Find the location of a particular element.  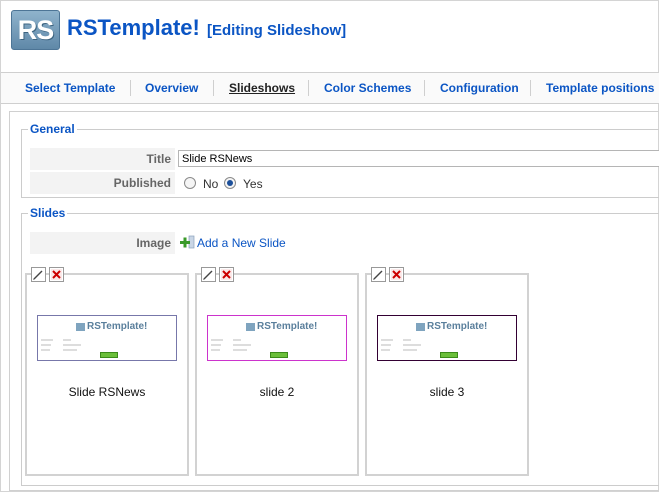

slide-name: Slide RSNews is located at coordinates (107, 392).